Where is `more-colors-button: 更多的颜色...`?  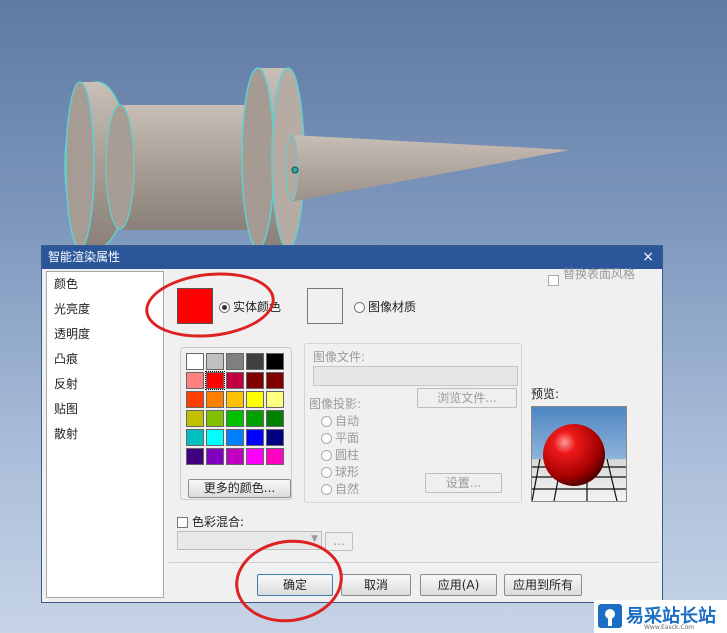
more-colors-button: 更多的颜色... is located at coordinates (239, 488).